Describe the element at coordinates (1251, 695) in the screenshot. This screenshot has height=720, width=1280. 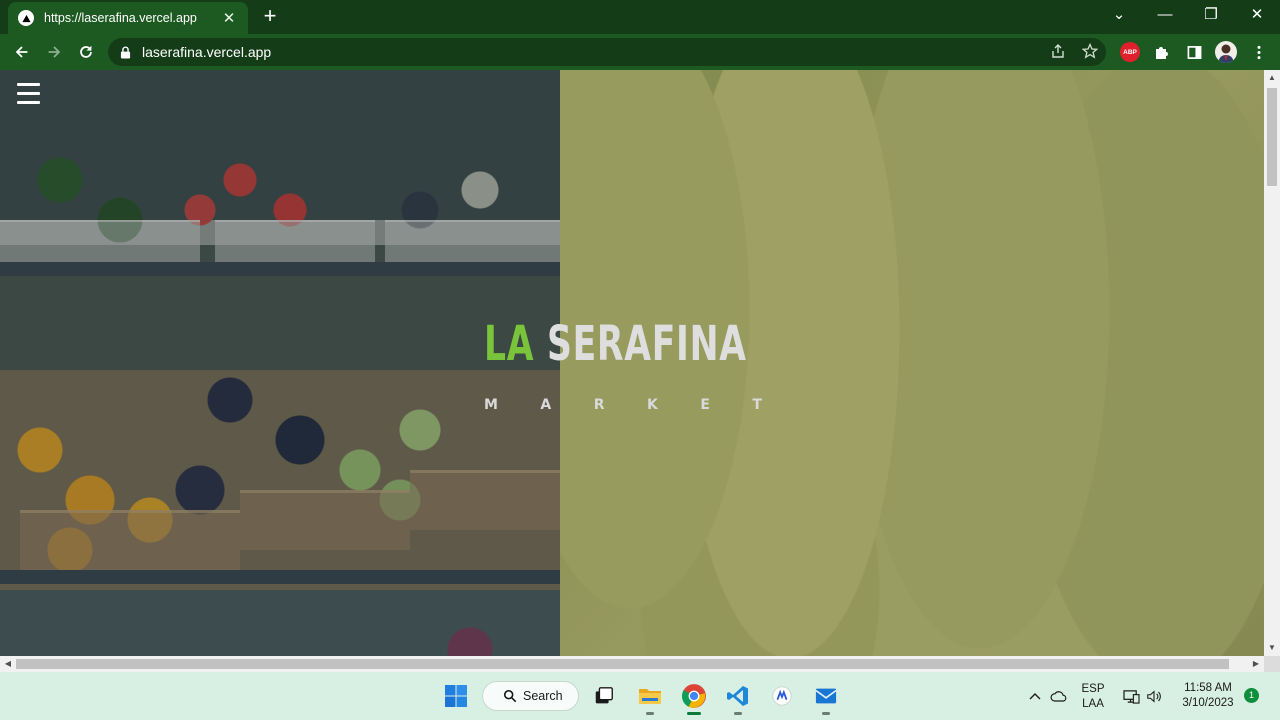
I see `notification-badge: 1` at that location.